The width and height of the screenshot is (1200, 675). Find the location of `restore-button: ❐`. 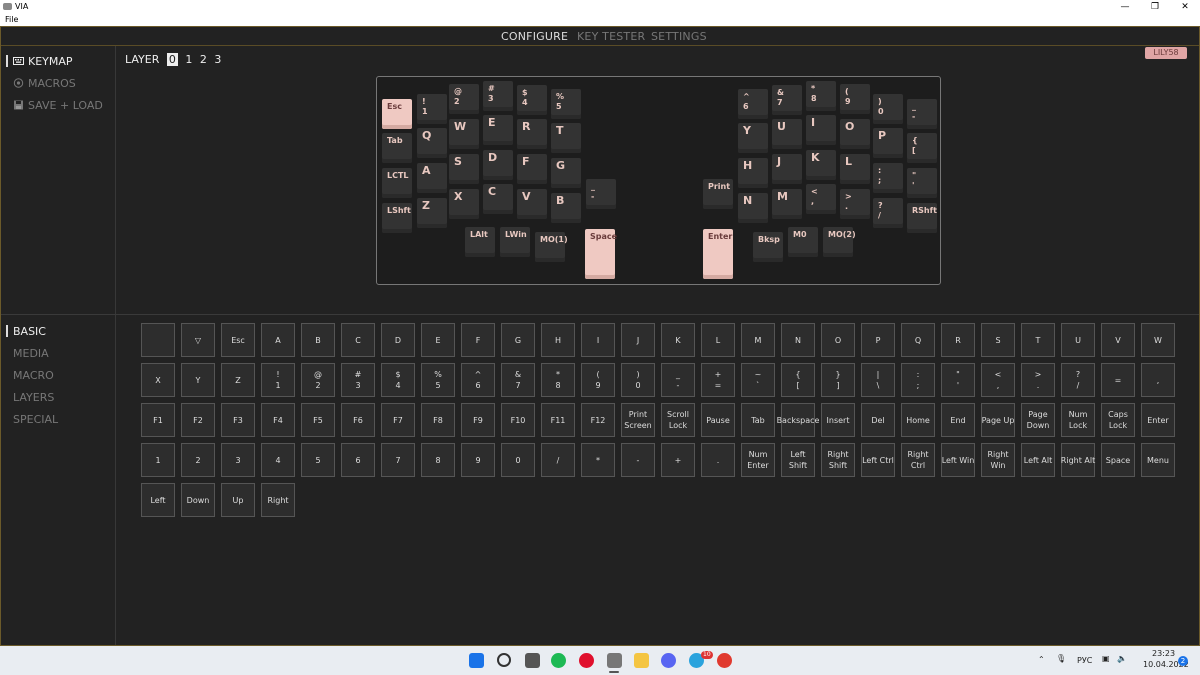

restore-button: ❐ is located at coordinates (1155, 7).